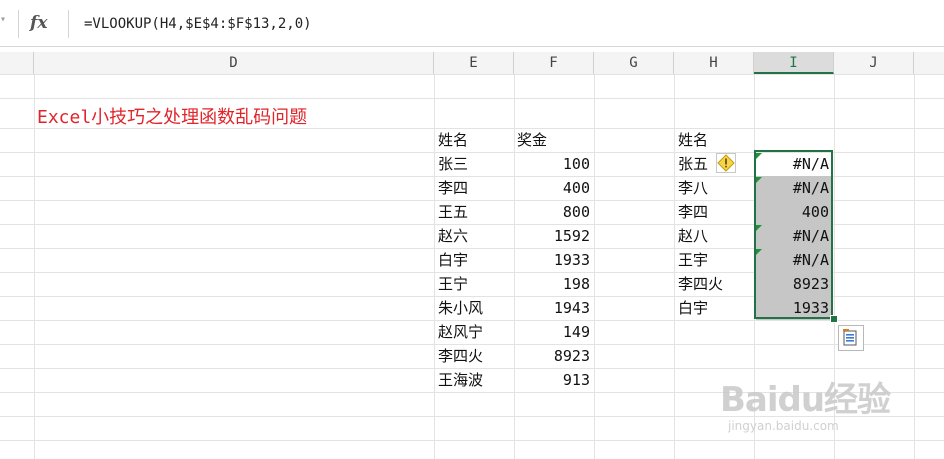 The image size is (944, 459). I want to click on table1-bonus-cell: 400, so click(552, 188).